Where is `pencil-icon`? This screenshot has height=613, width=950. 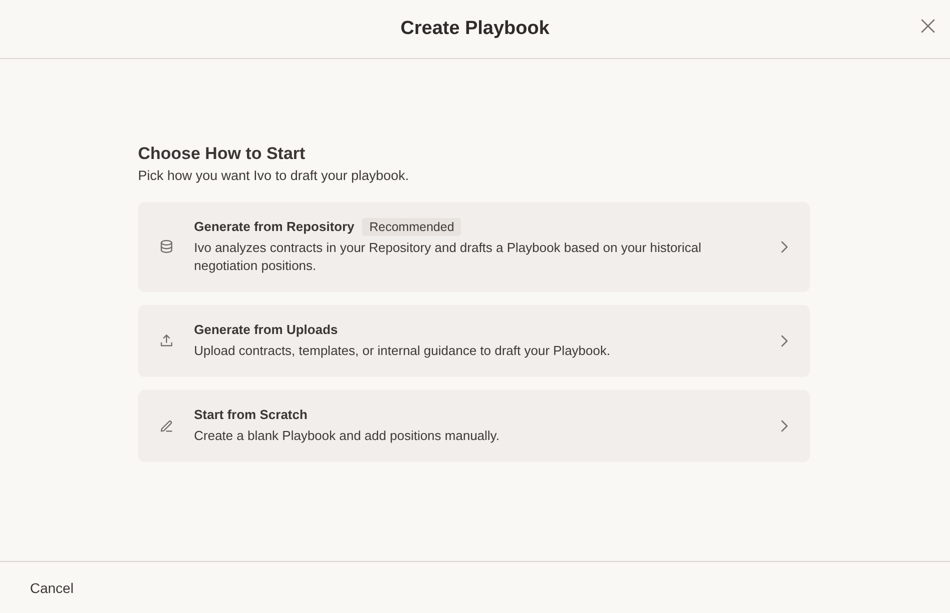 pencil-icon is located at coordinates (166, 425).